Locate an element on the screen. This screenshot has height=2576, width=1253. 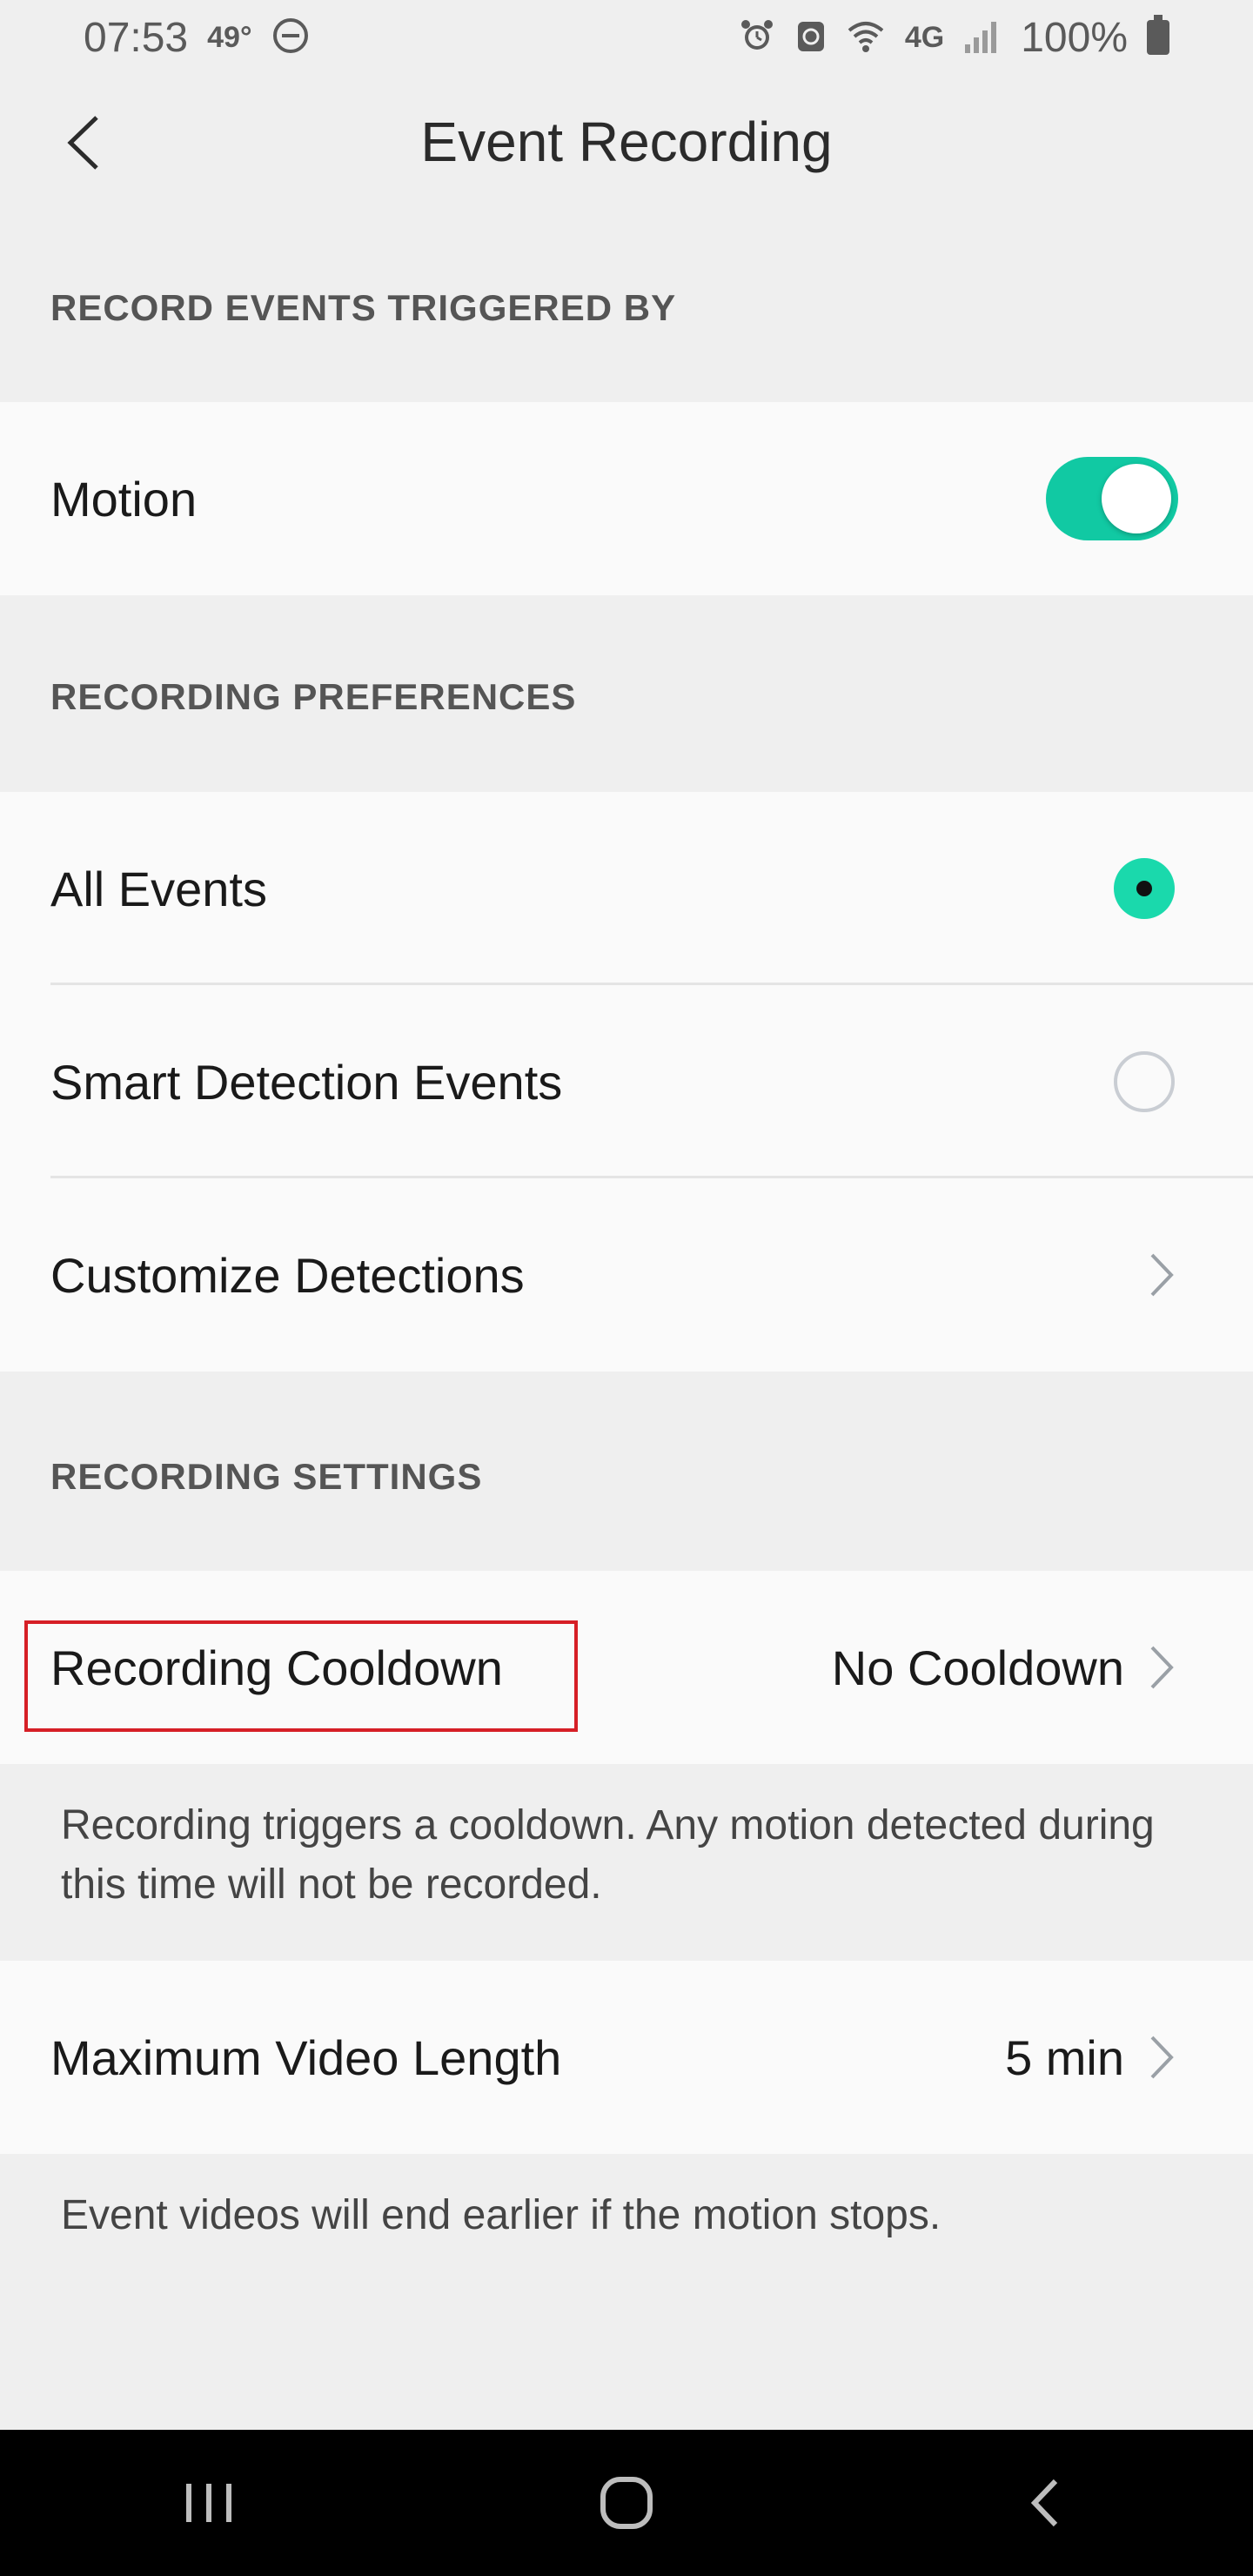
status-left: 07:53 49° is located at coordinates (197, 38).